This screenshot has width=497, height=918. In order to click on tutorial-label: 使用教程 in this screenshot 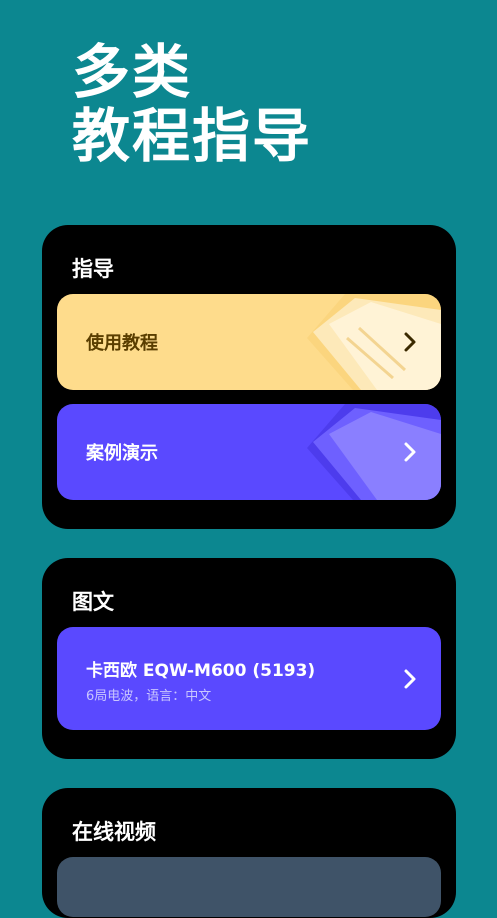, I will do `click(122, 343)`.